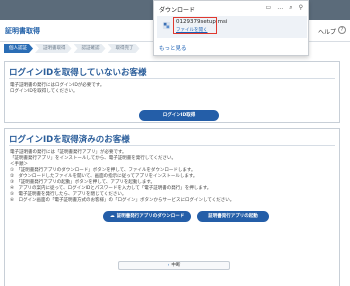 This screenshot has height=286, width=350. Describe the element at coordinates (90, 48) in the screenshot. I see `step-auth-confirm: 認証確認` at that location.